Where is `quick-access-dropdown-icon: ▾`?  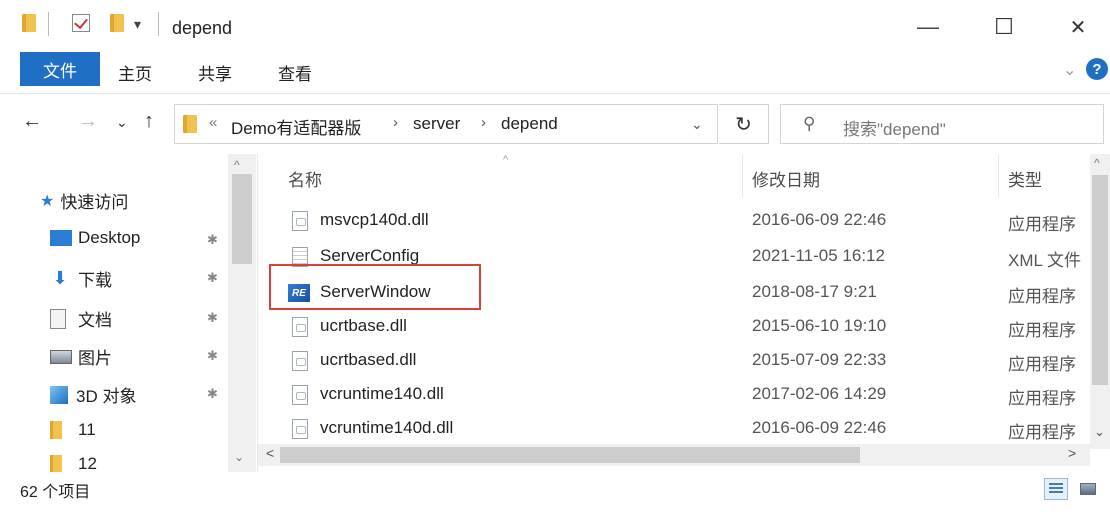 quick-access-dropdown-icon: ▾ is located at coordinates (137, 24).